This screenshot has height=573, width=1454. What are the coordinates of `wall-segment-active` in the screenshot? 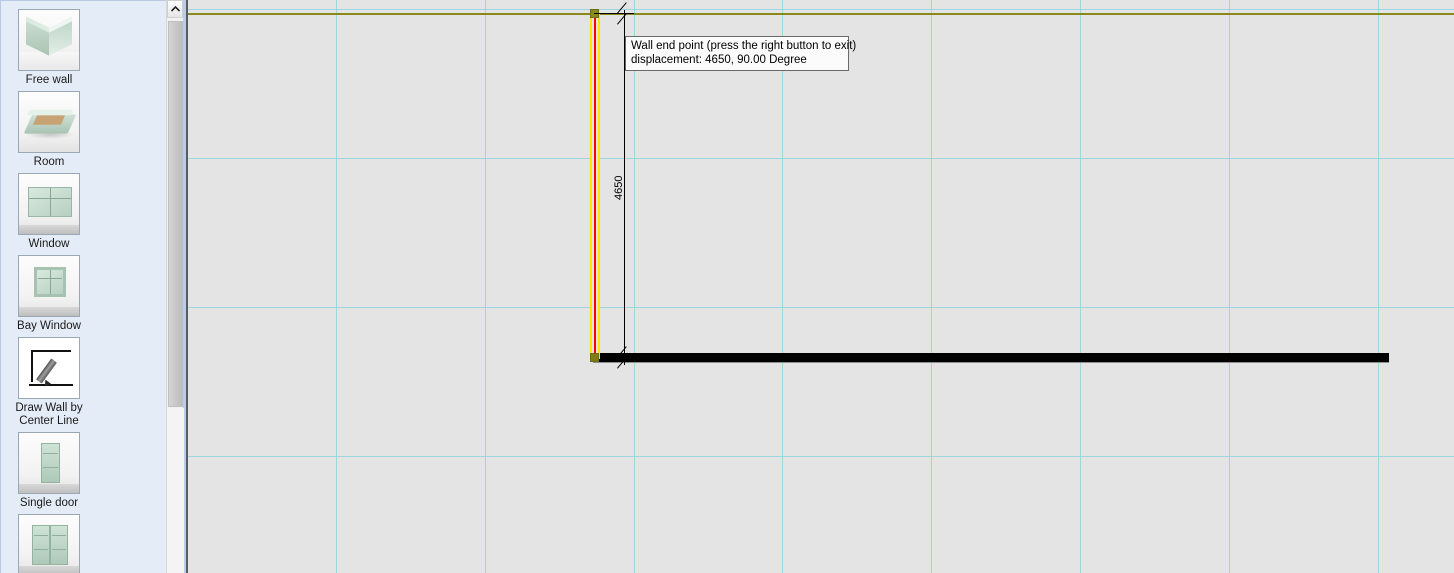 It's located at (595, 186).